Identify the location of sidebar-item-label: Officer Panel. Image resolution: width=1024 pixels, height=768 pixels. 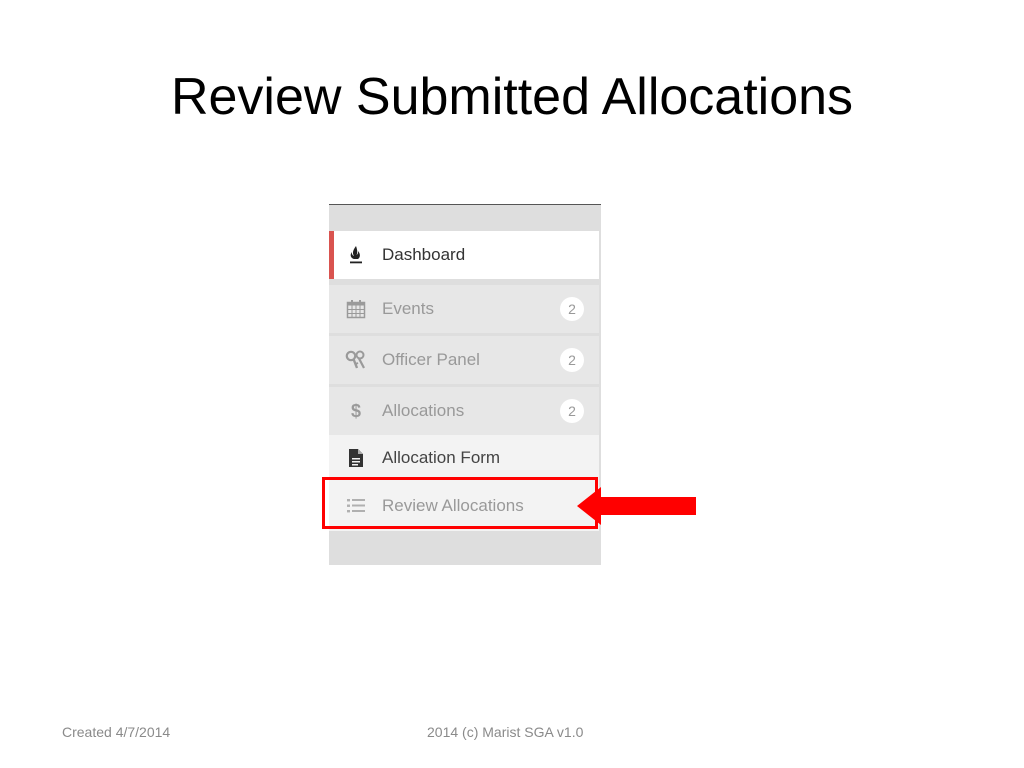
(431, 359).